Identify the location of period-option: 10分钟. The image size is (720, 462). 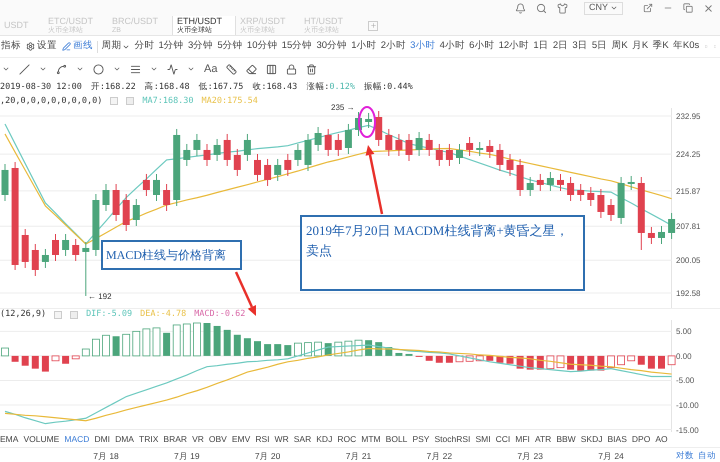
(262, 46).